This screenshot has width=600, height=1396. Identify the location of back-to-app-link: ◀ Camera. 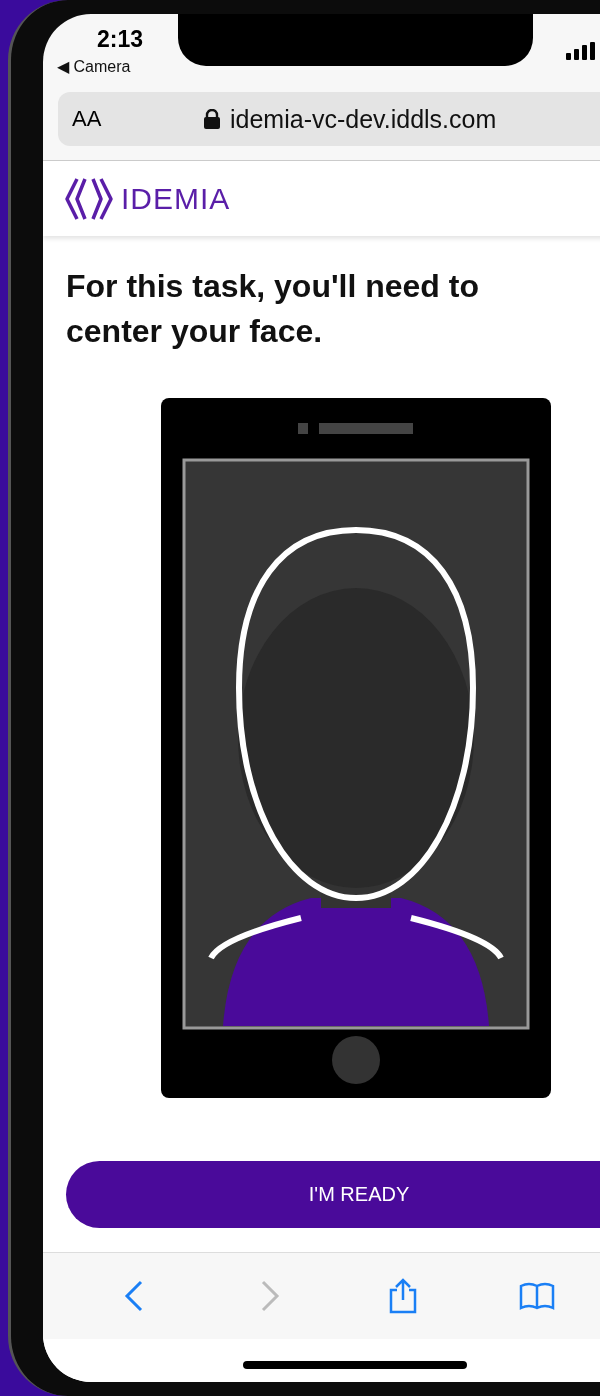
(94, 66).